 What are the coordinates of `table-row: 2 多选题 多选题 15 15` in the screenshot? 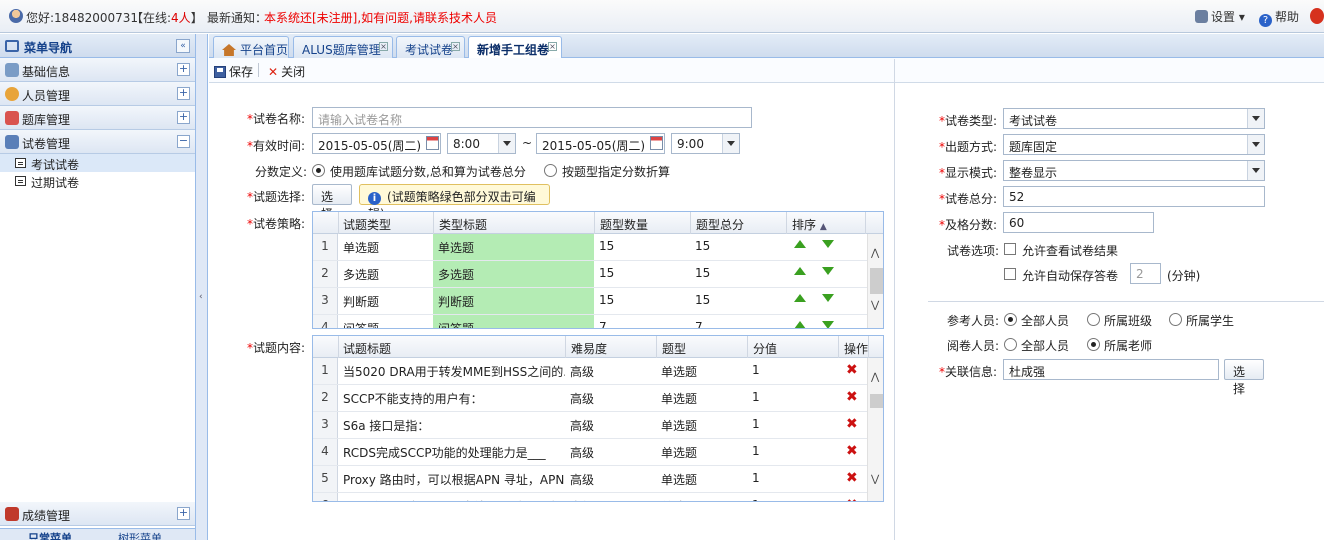 It's located at (590, 274).